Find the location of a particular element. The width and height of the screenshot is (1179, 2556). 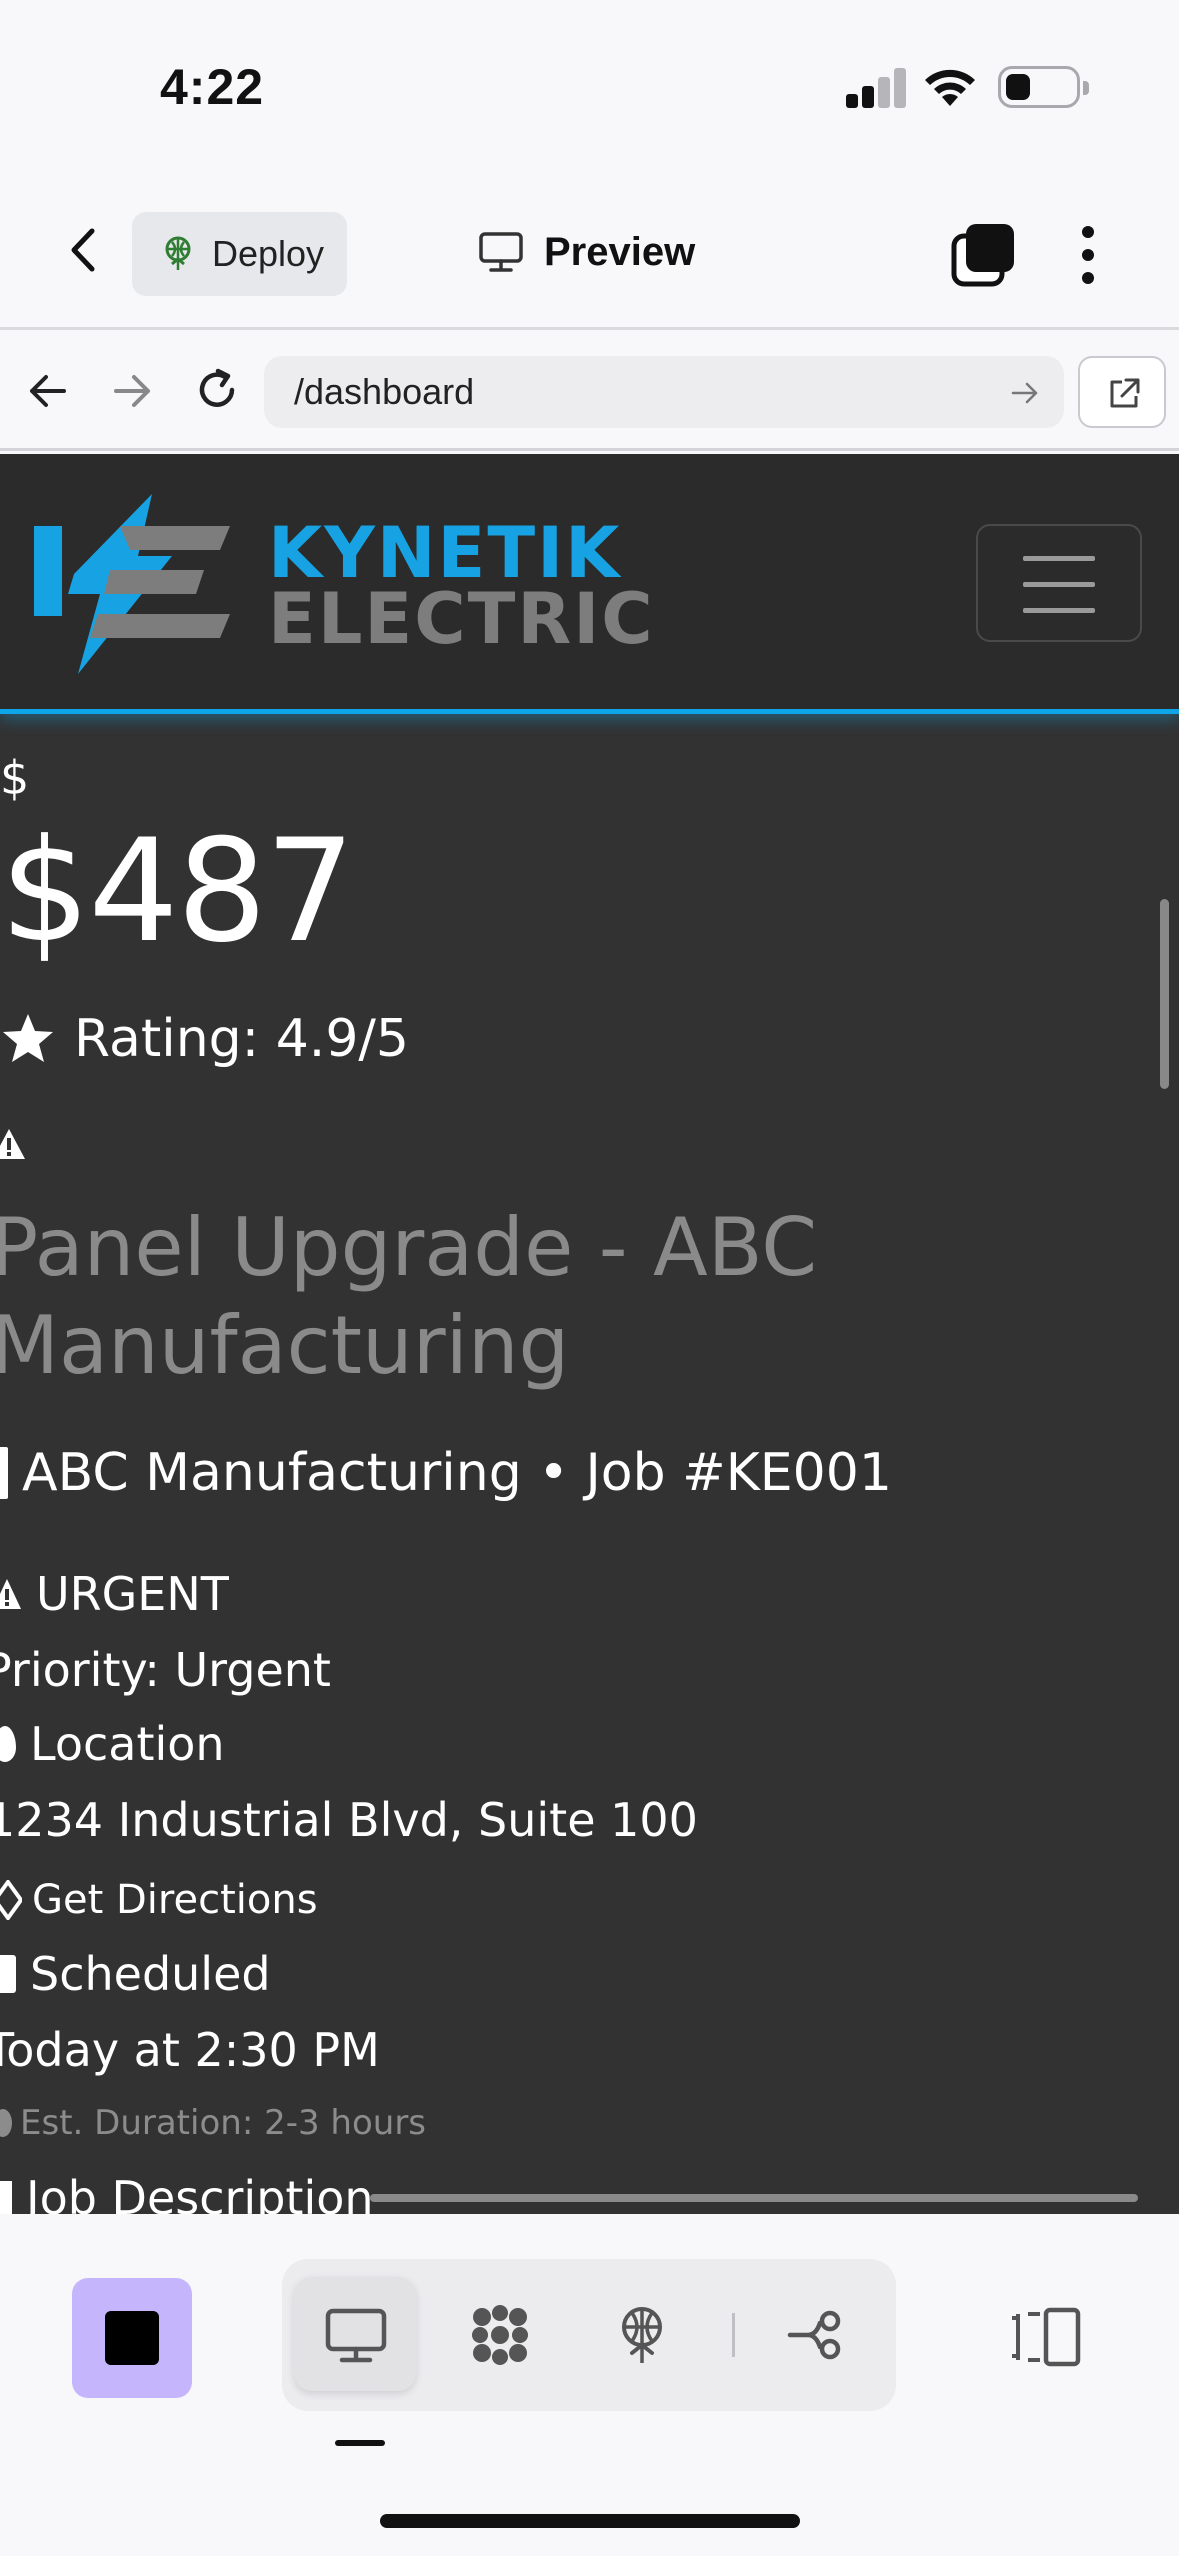

horizontal-scrollbar is located at coordinates (754, 2198).